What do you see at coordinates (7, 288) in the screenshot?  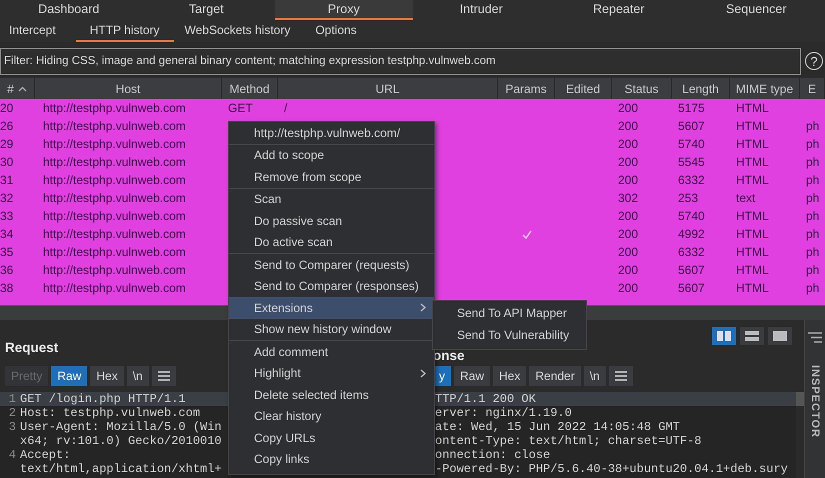 I see `table-cell: 38` at bounding box center [7, 288].